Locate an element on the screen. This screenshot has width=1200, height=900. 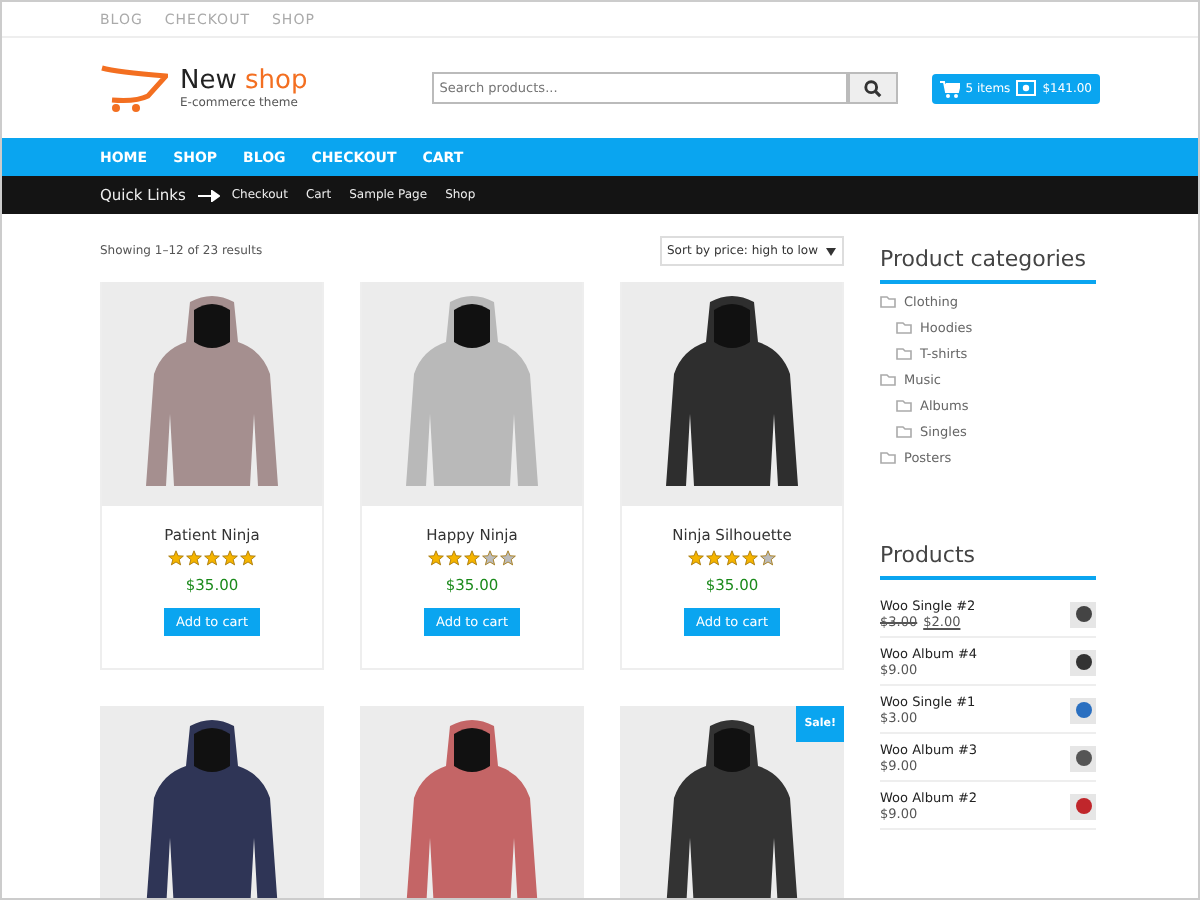
arrow-icon is located at coordinates (208, 195).